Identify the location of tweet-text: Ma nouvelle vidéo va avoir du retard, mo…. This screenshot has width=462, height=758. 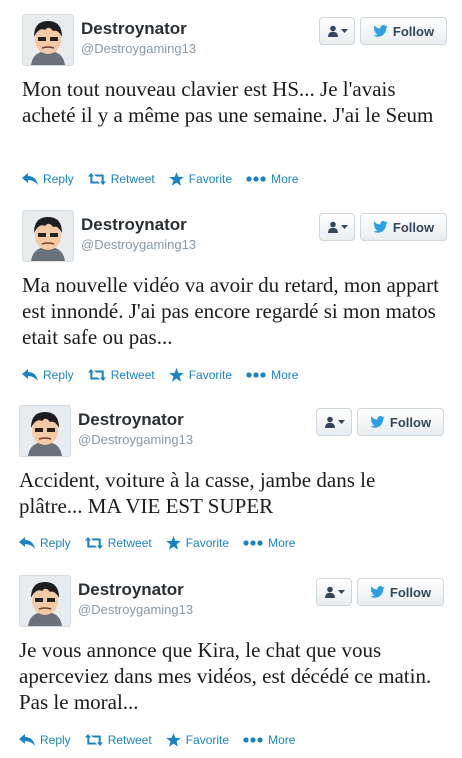
(230, 311).